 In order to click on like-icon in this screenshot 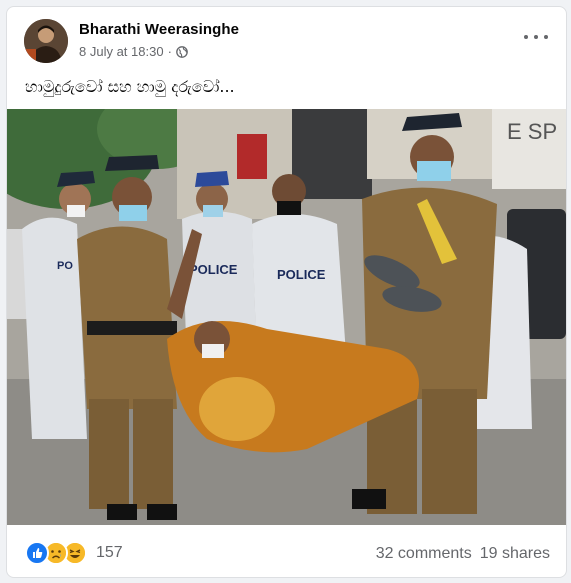, I will do `click(37, 553)`.